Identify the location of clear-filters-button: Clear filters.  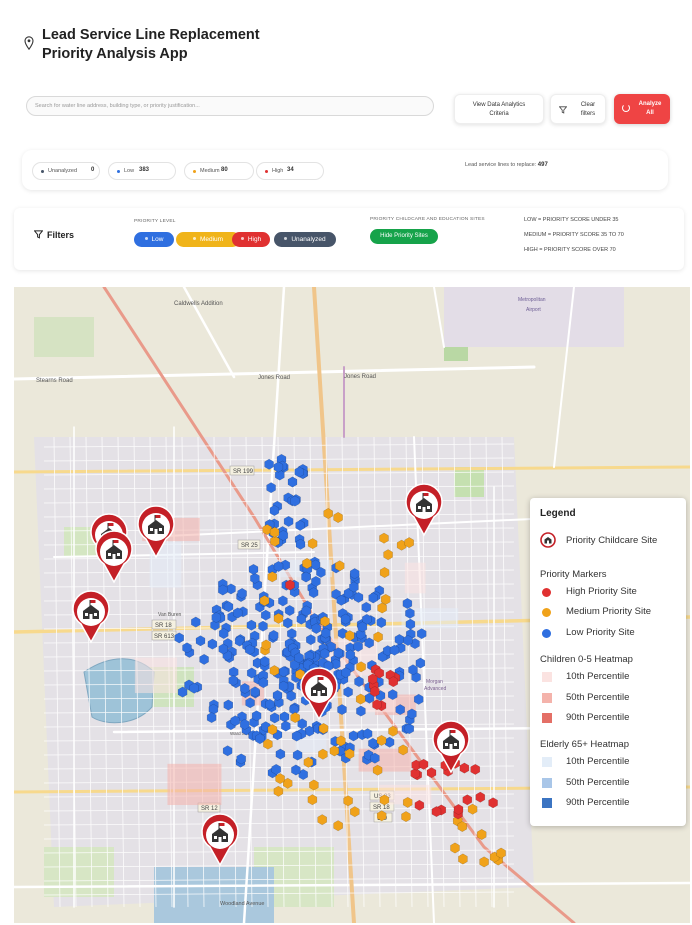
(578, 109).